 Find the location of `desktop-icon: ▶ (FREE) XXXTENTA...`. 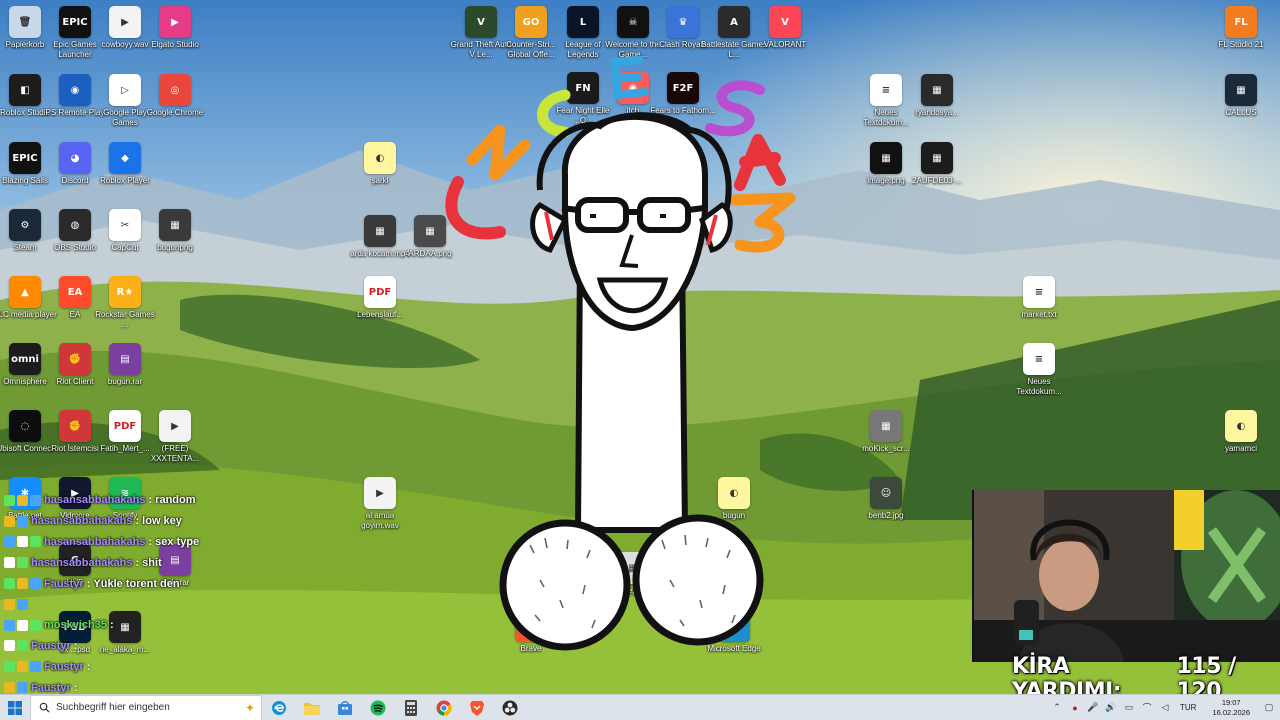

desktop-icon: ▶ (FREE) XXXTENTA... is located at coordinates (175, 441).